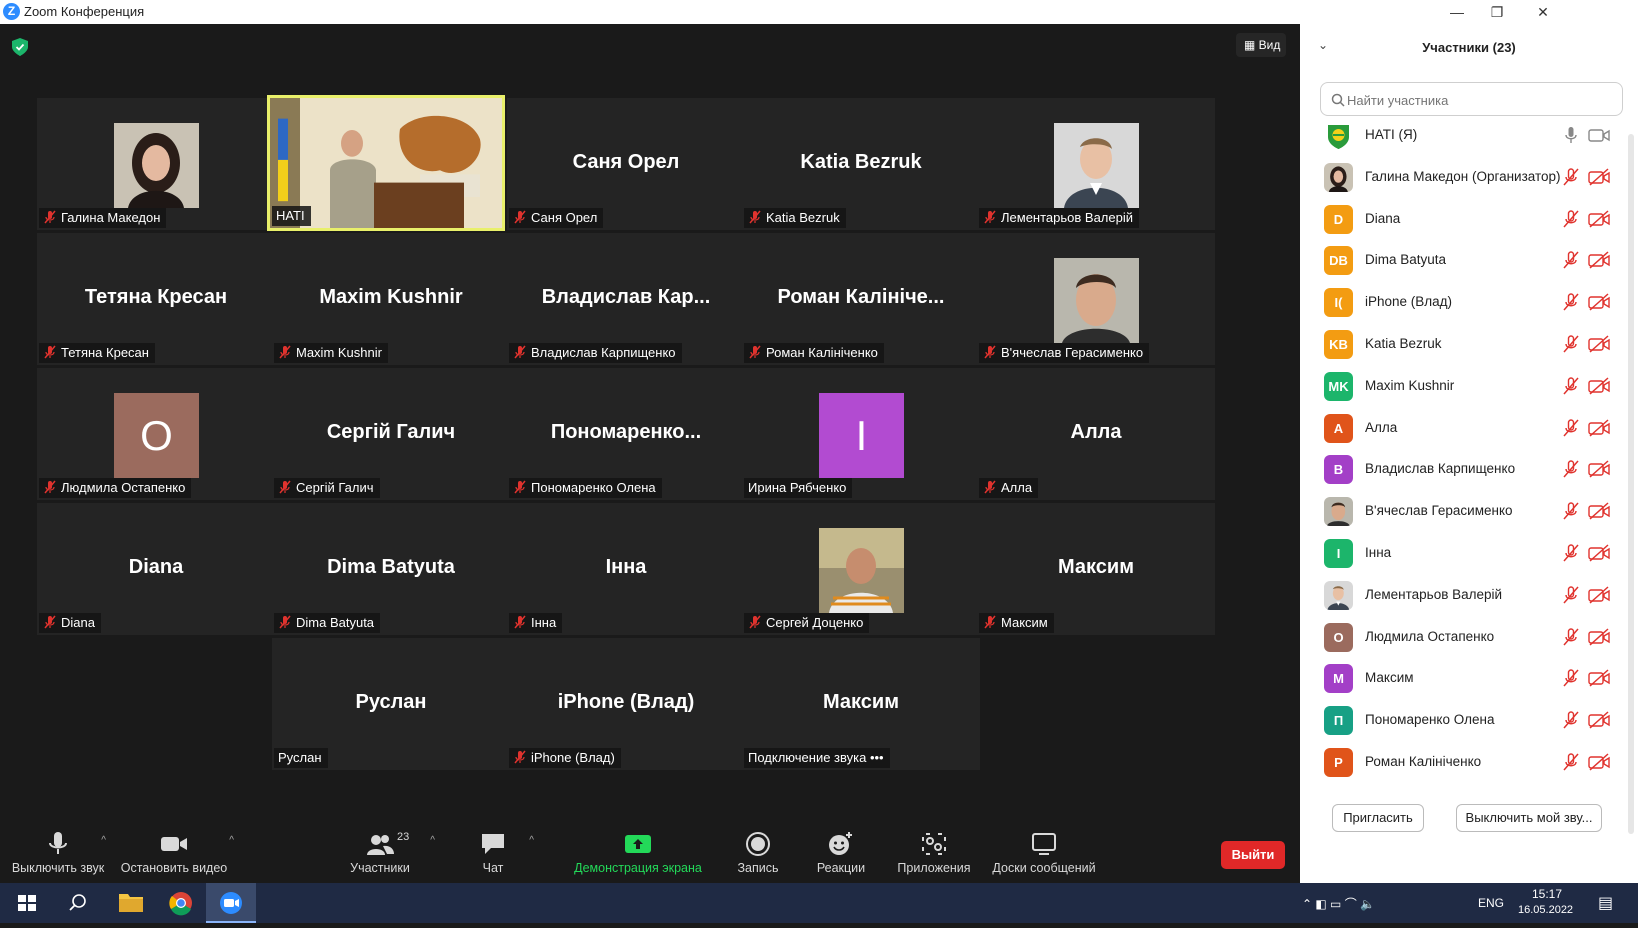  What do you see at coordinates (1096, 299) in the screenshot?
I see `video-tile: В'ячеслав Герасименко` at bounding box center [1096, 299].